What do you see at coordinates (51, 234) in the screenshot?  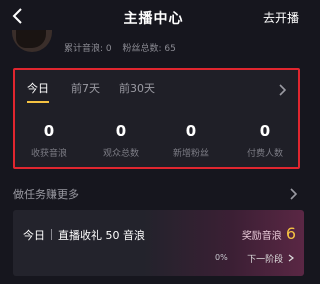 I see `divider` at bounding box center [51, 234].